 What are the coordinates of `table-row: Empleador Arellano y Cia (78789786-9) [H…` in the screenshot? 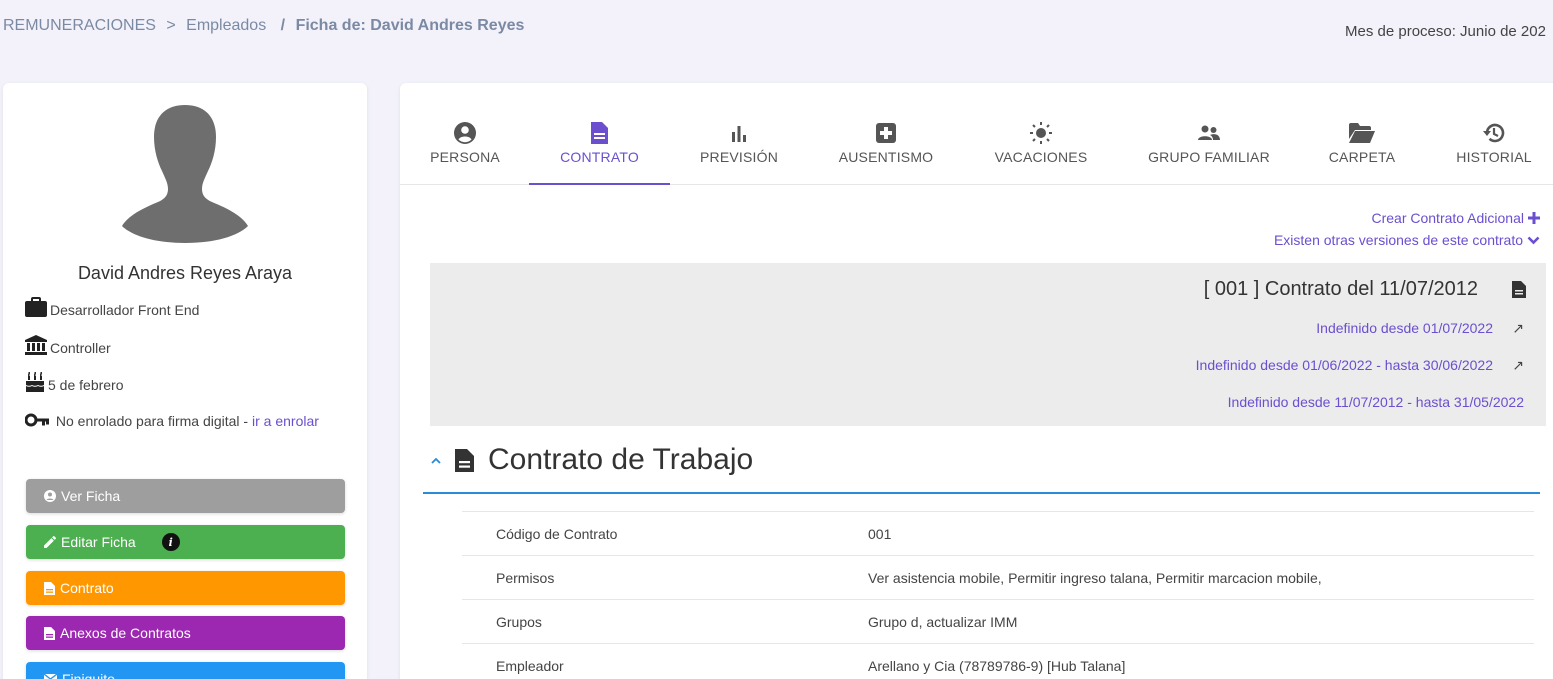 It's located at (998, 661).